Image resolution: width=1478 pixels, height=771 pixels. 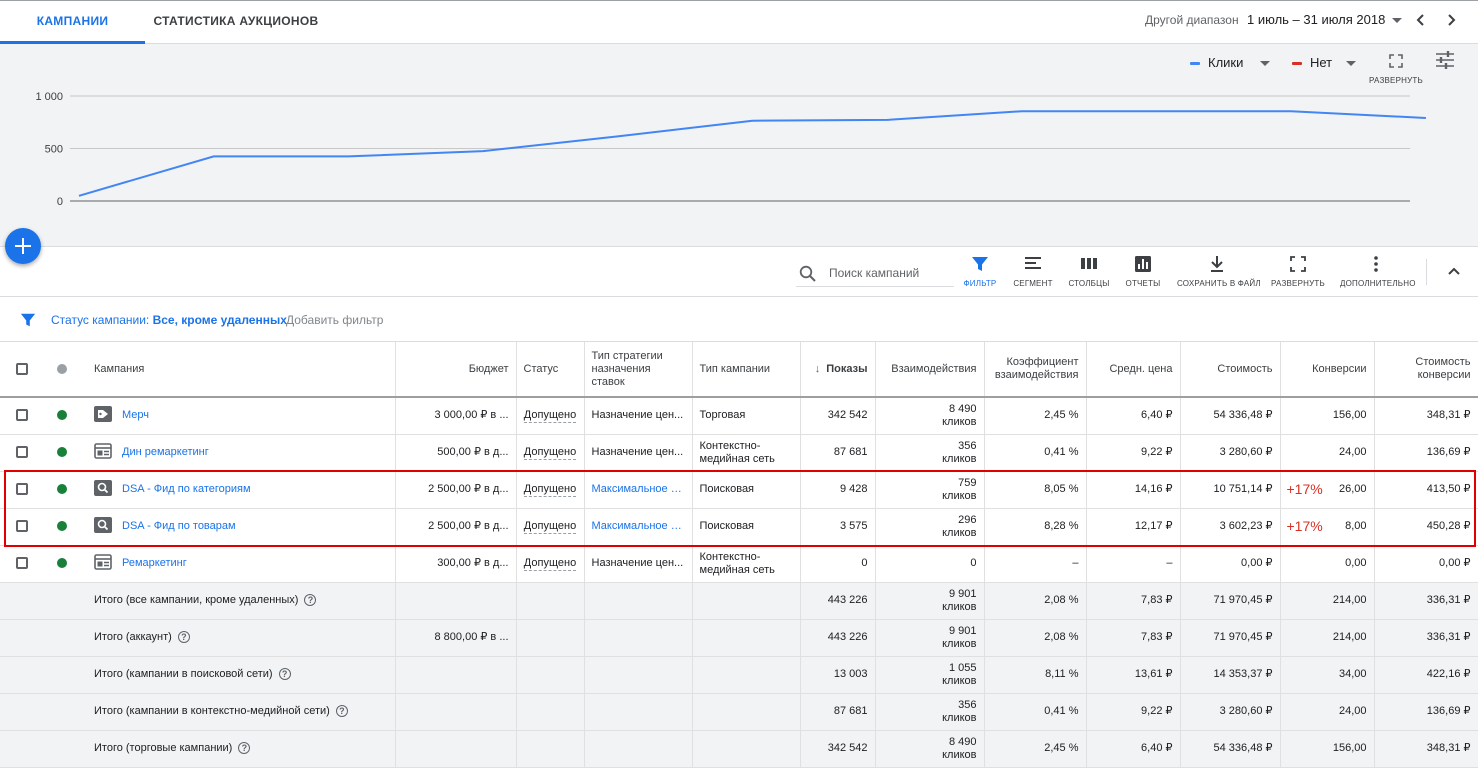 I want to click on search-box, so click(x=875, y=274).